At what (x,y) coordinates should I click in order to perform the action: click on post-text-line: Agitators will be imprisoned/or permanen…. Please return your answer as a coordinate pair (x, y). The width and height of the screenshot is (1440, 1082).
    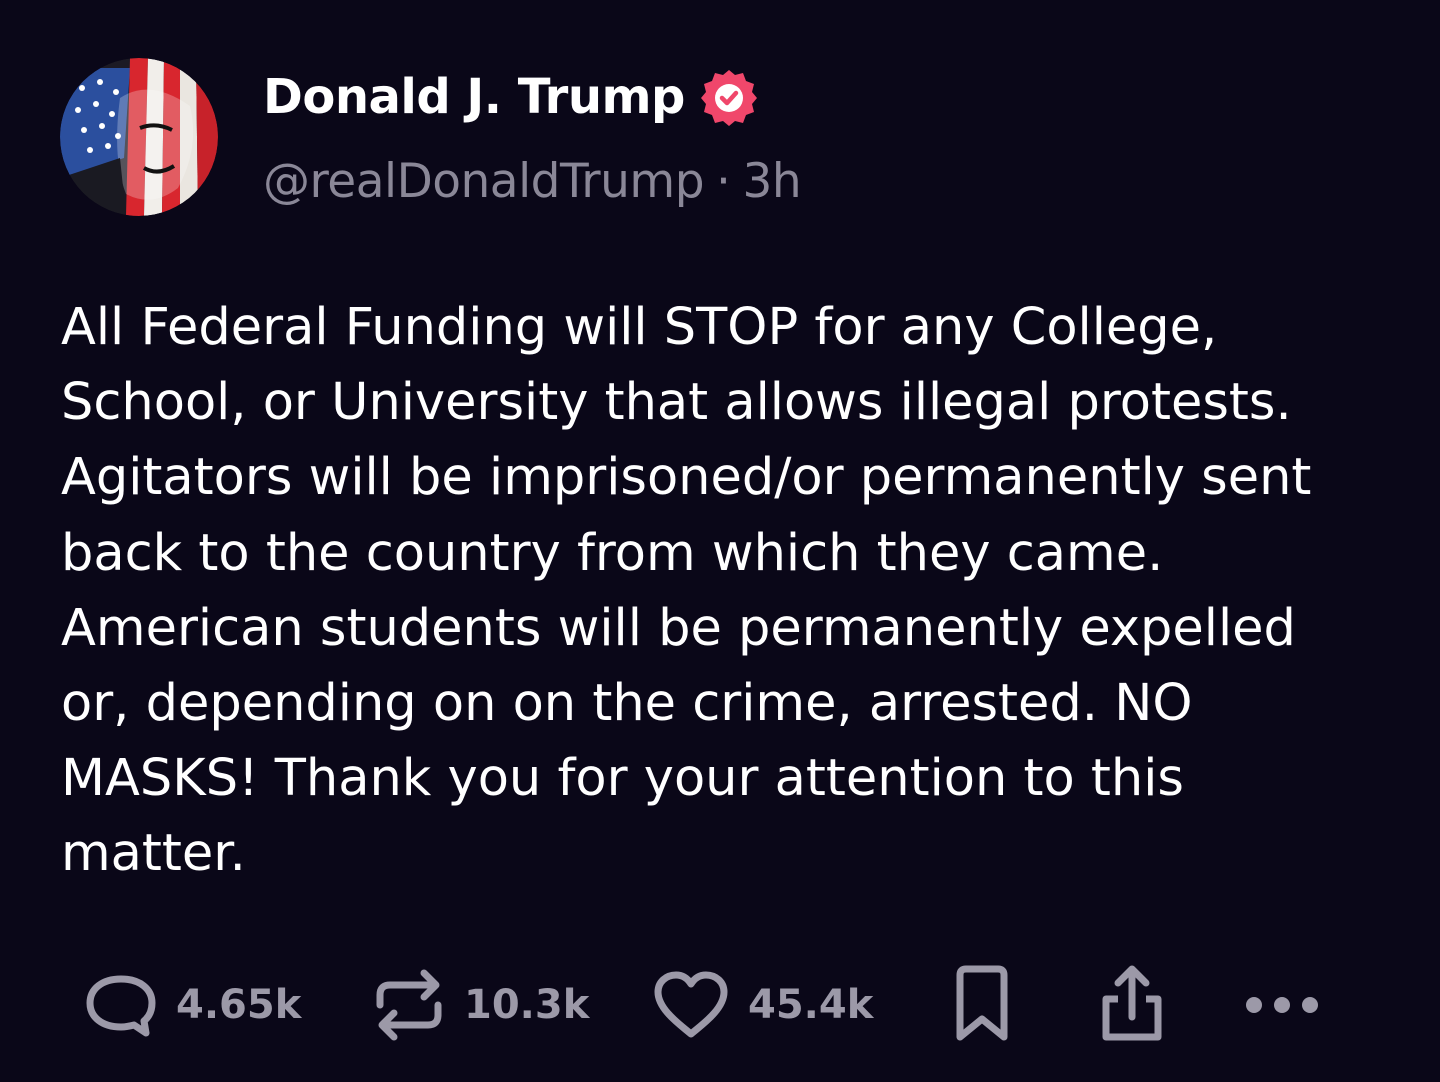
    Looking at the image, I should click on (686, 478).